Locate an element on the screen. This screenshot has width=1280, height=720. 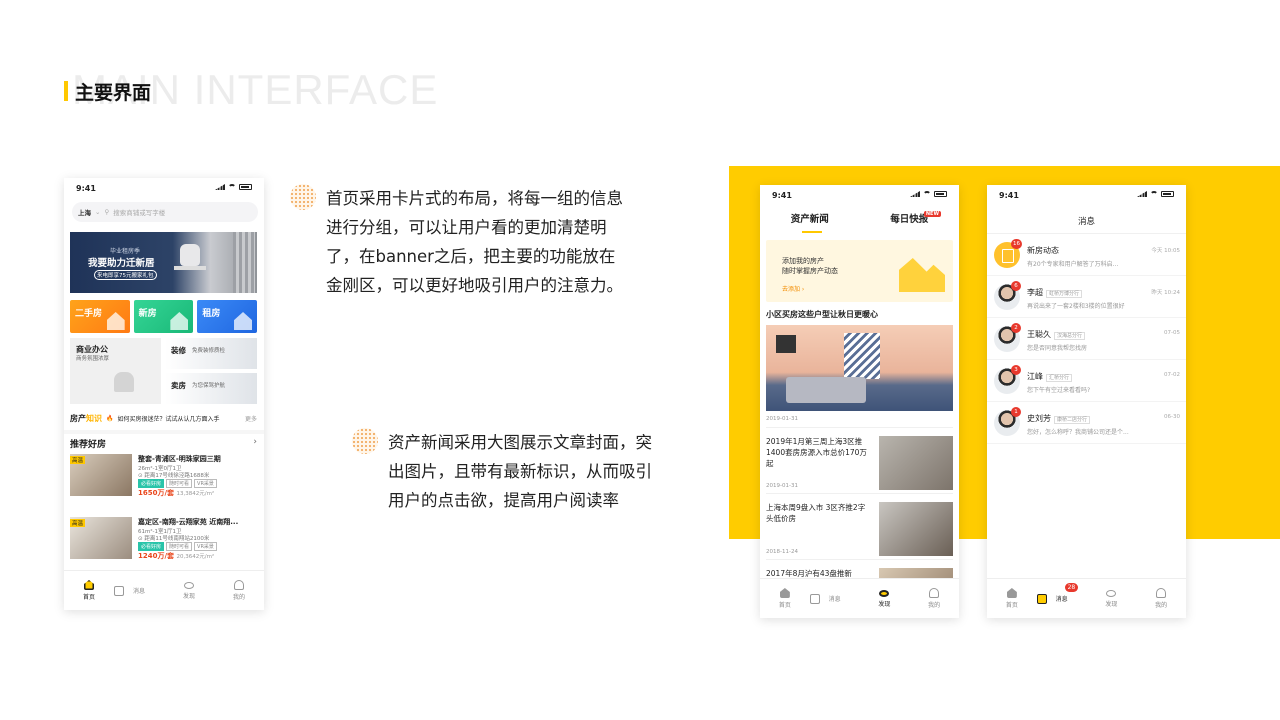
message-name: 江峰 汇桥分行 is located at coordinates (1050, 376).